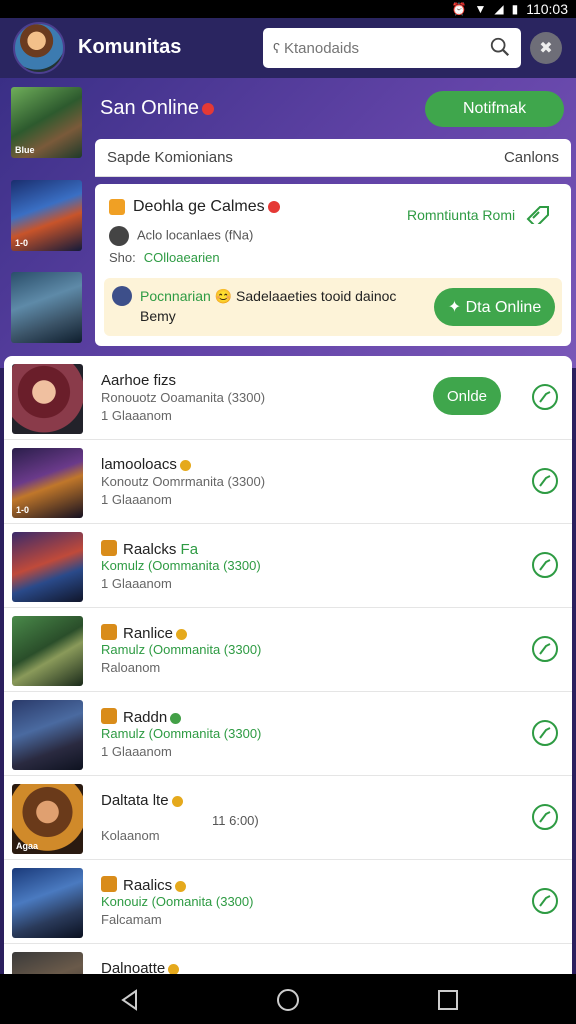 Image resolution: width=576 pixels, height=1024 pixels. Describe the element at coordinates (139, 464) in the screenshot. I see `row-name-text: lamooloacs` at that location.